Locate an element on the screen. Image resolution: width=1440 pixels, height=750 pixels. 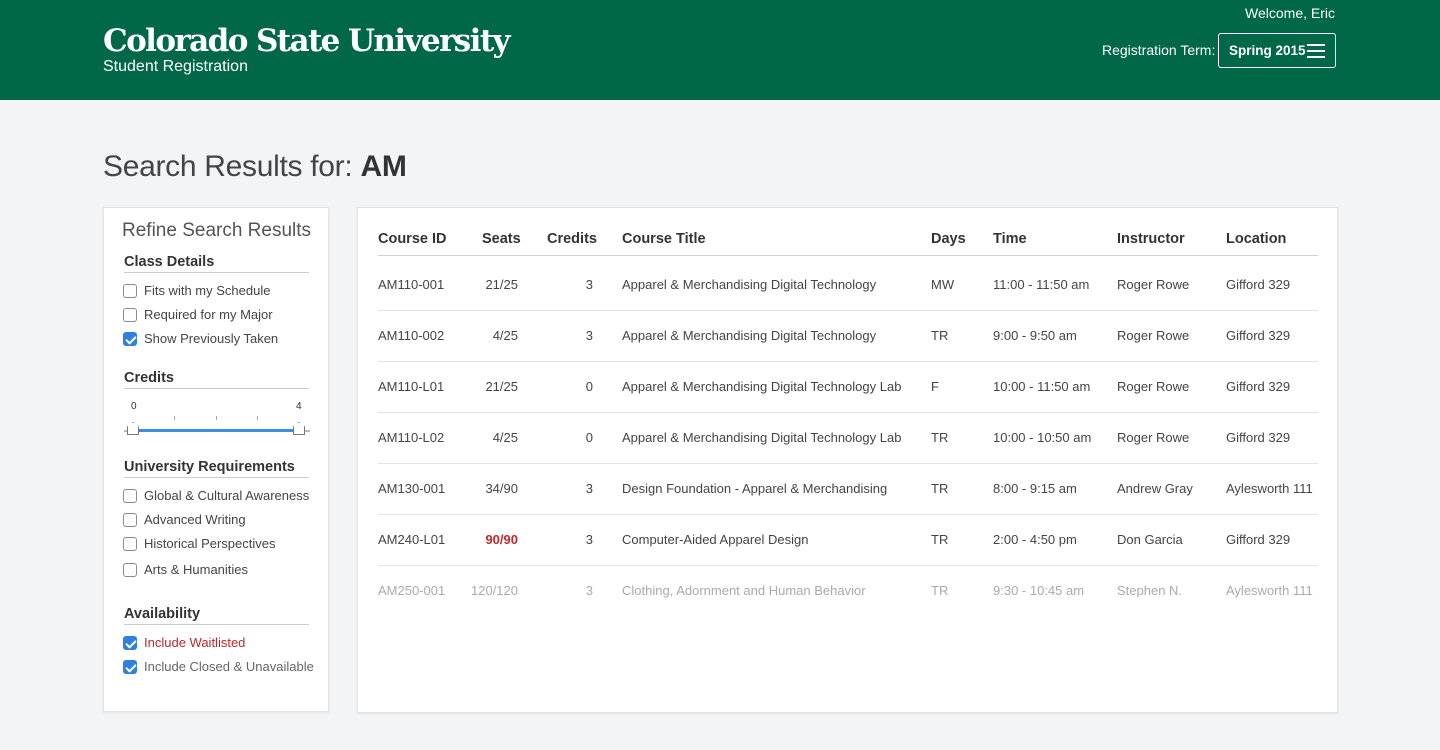
column-header-credits: Credits is located at coordinates (572, 239).